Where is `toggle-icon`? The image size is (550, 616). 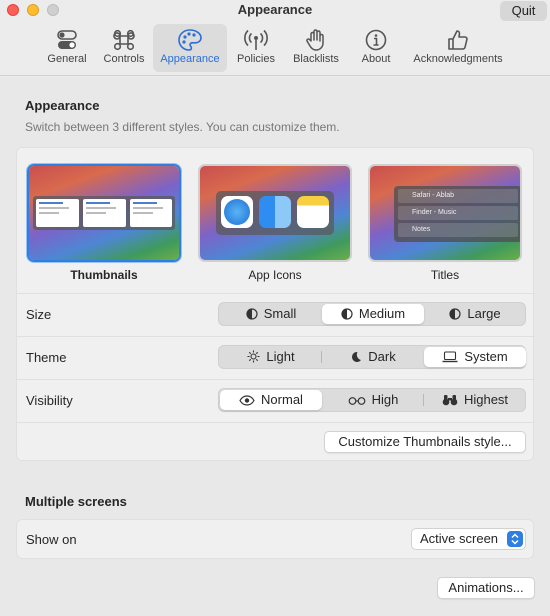
toggle-icon is located at coordinates (67, 39).